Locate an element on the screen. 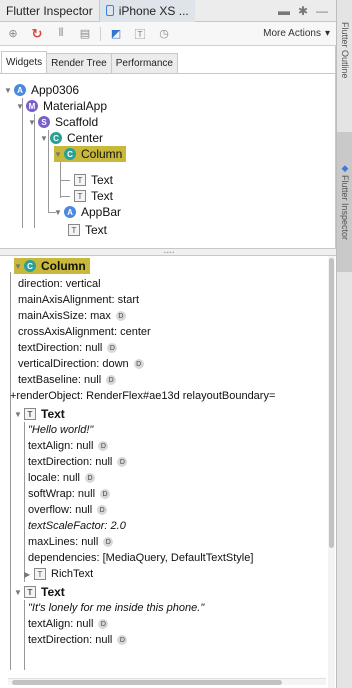 The height and width of the screenshot is (688, 352). horizontal-scrollbar is located at coordinates (167, 681).